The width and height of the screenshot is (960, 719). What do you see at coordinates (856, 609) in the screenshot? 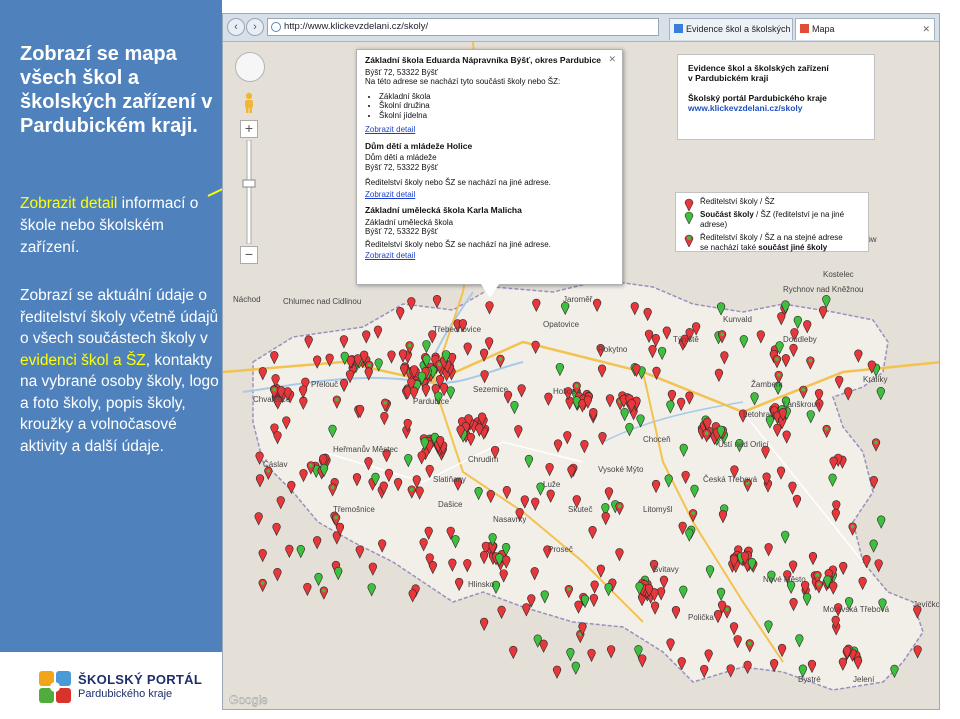
I see `place-label: Moravská Třebová` at bounding box center [856, 609].